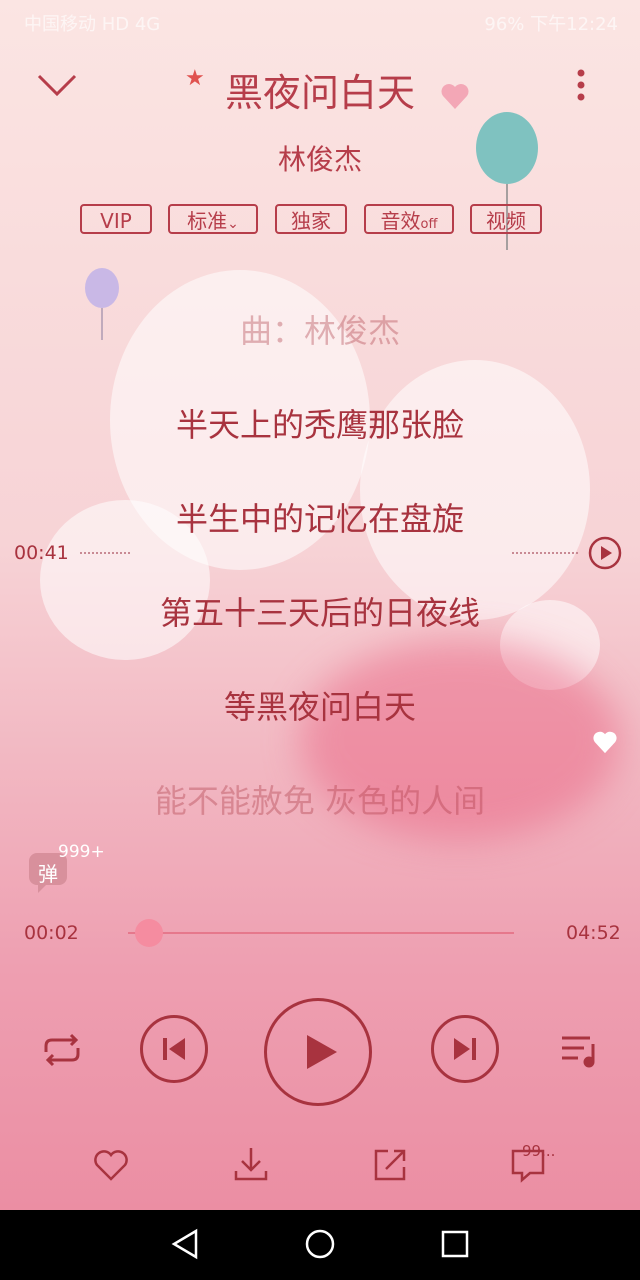 Image resolution: width=640 pixels, height=1280 pixels. Describe the element at coordinates (455, 1244) in the screenshot. I see `recents-icon` at that location.